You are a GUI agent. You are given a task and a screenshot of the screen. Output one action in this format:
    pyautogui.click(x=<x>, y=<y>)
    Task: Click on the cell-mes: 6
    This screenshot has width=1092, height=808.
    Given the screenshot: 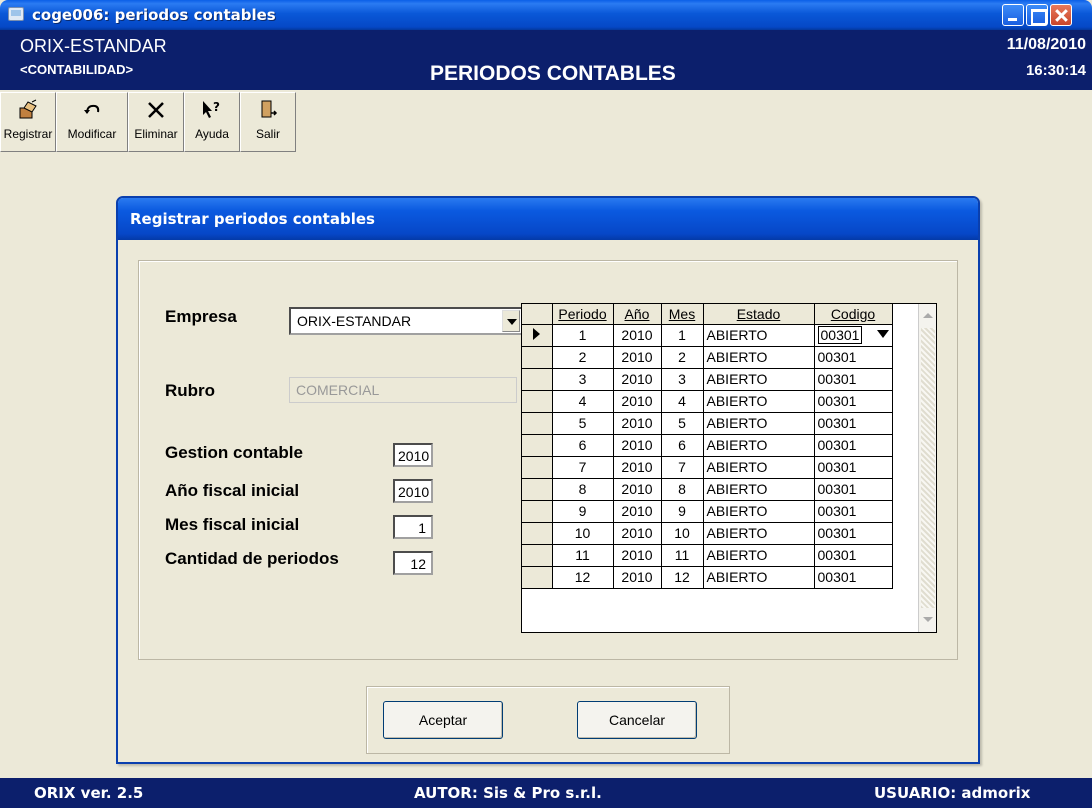 What is the action you would take?
    pyautogui.click(x=682, y=445)
    